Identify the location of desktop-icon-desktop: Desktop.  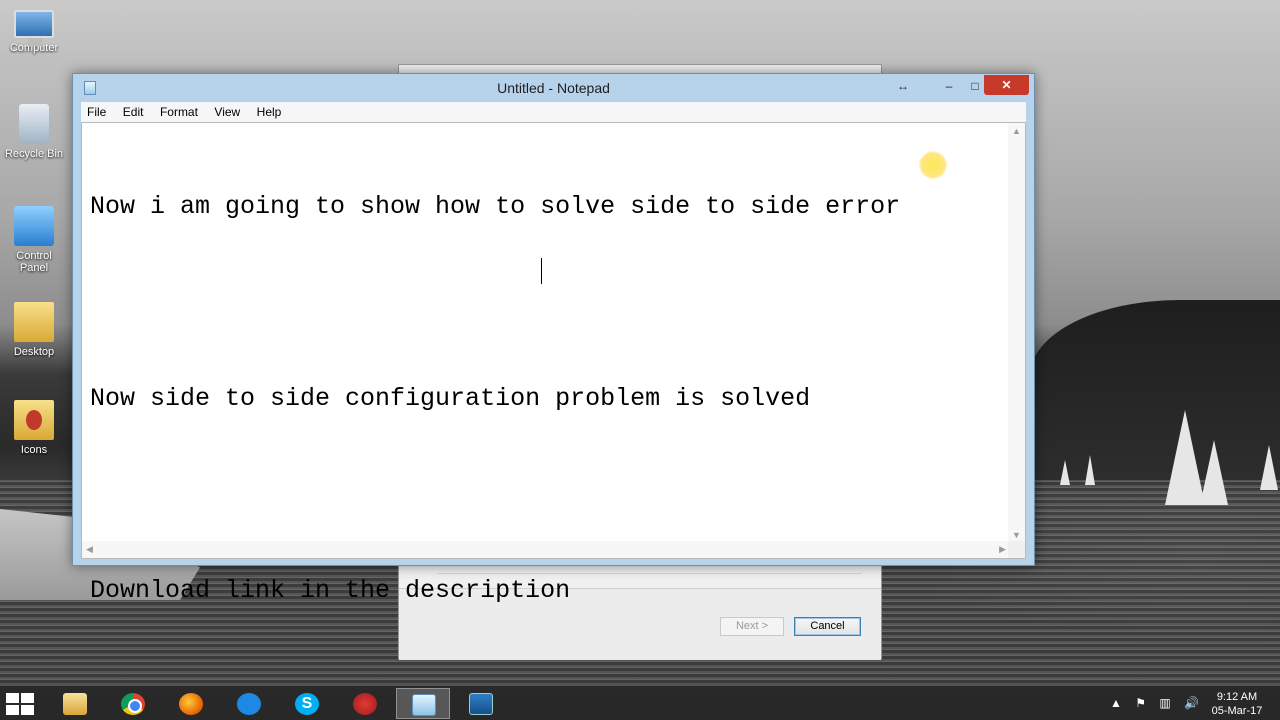
(34, 330).